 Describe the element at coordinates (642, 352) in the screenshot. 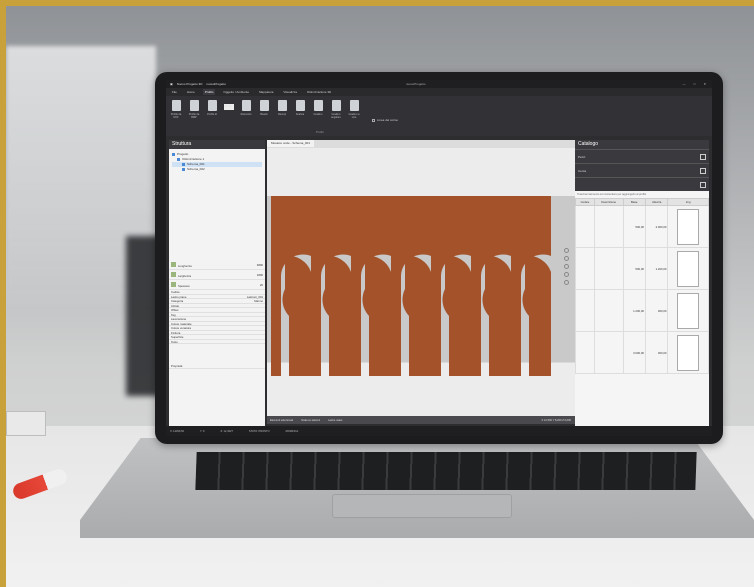

I see `table-row: 3.000,00 300,00` at that location.